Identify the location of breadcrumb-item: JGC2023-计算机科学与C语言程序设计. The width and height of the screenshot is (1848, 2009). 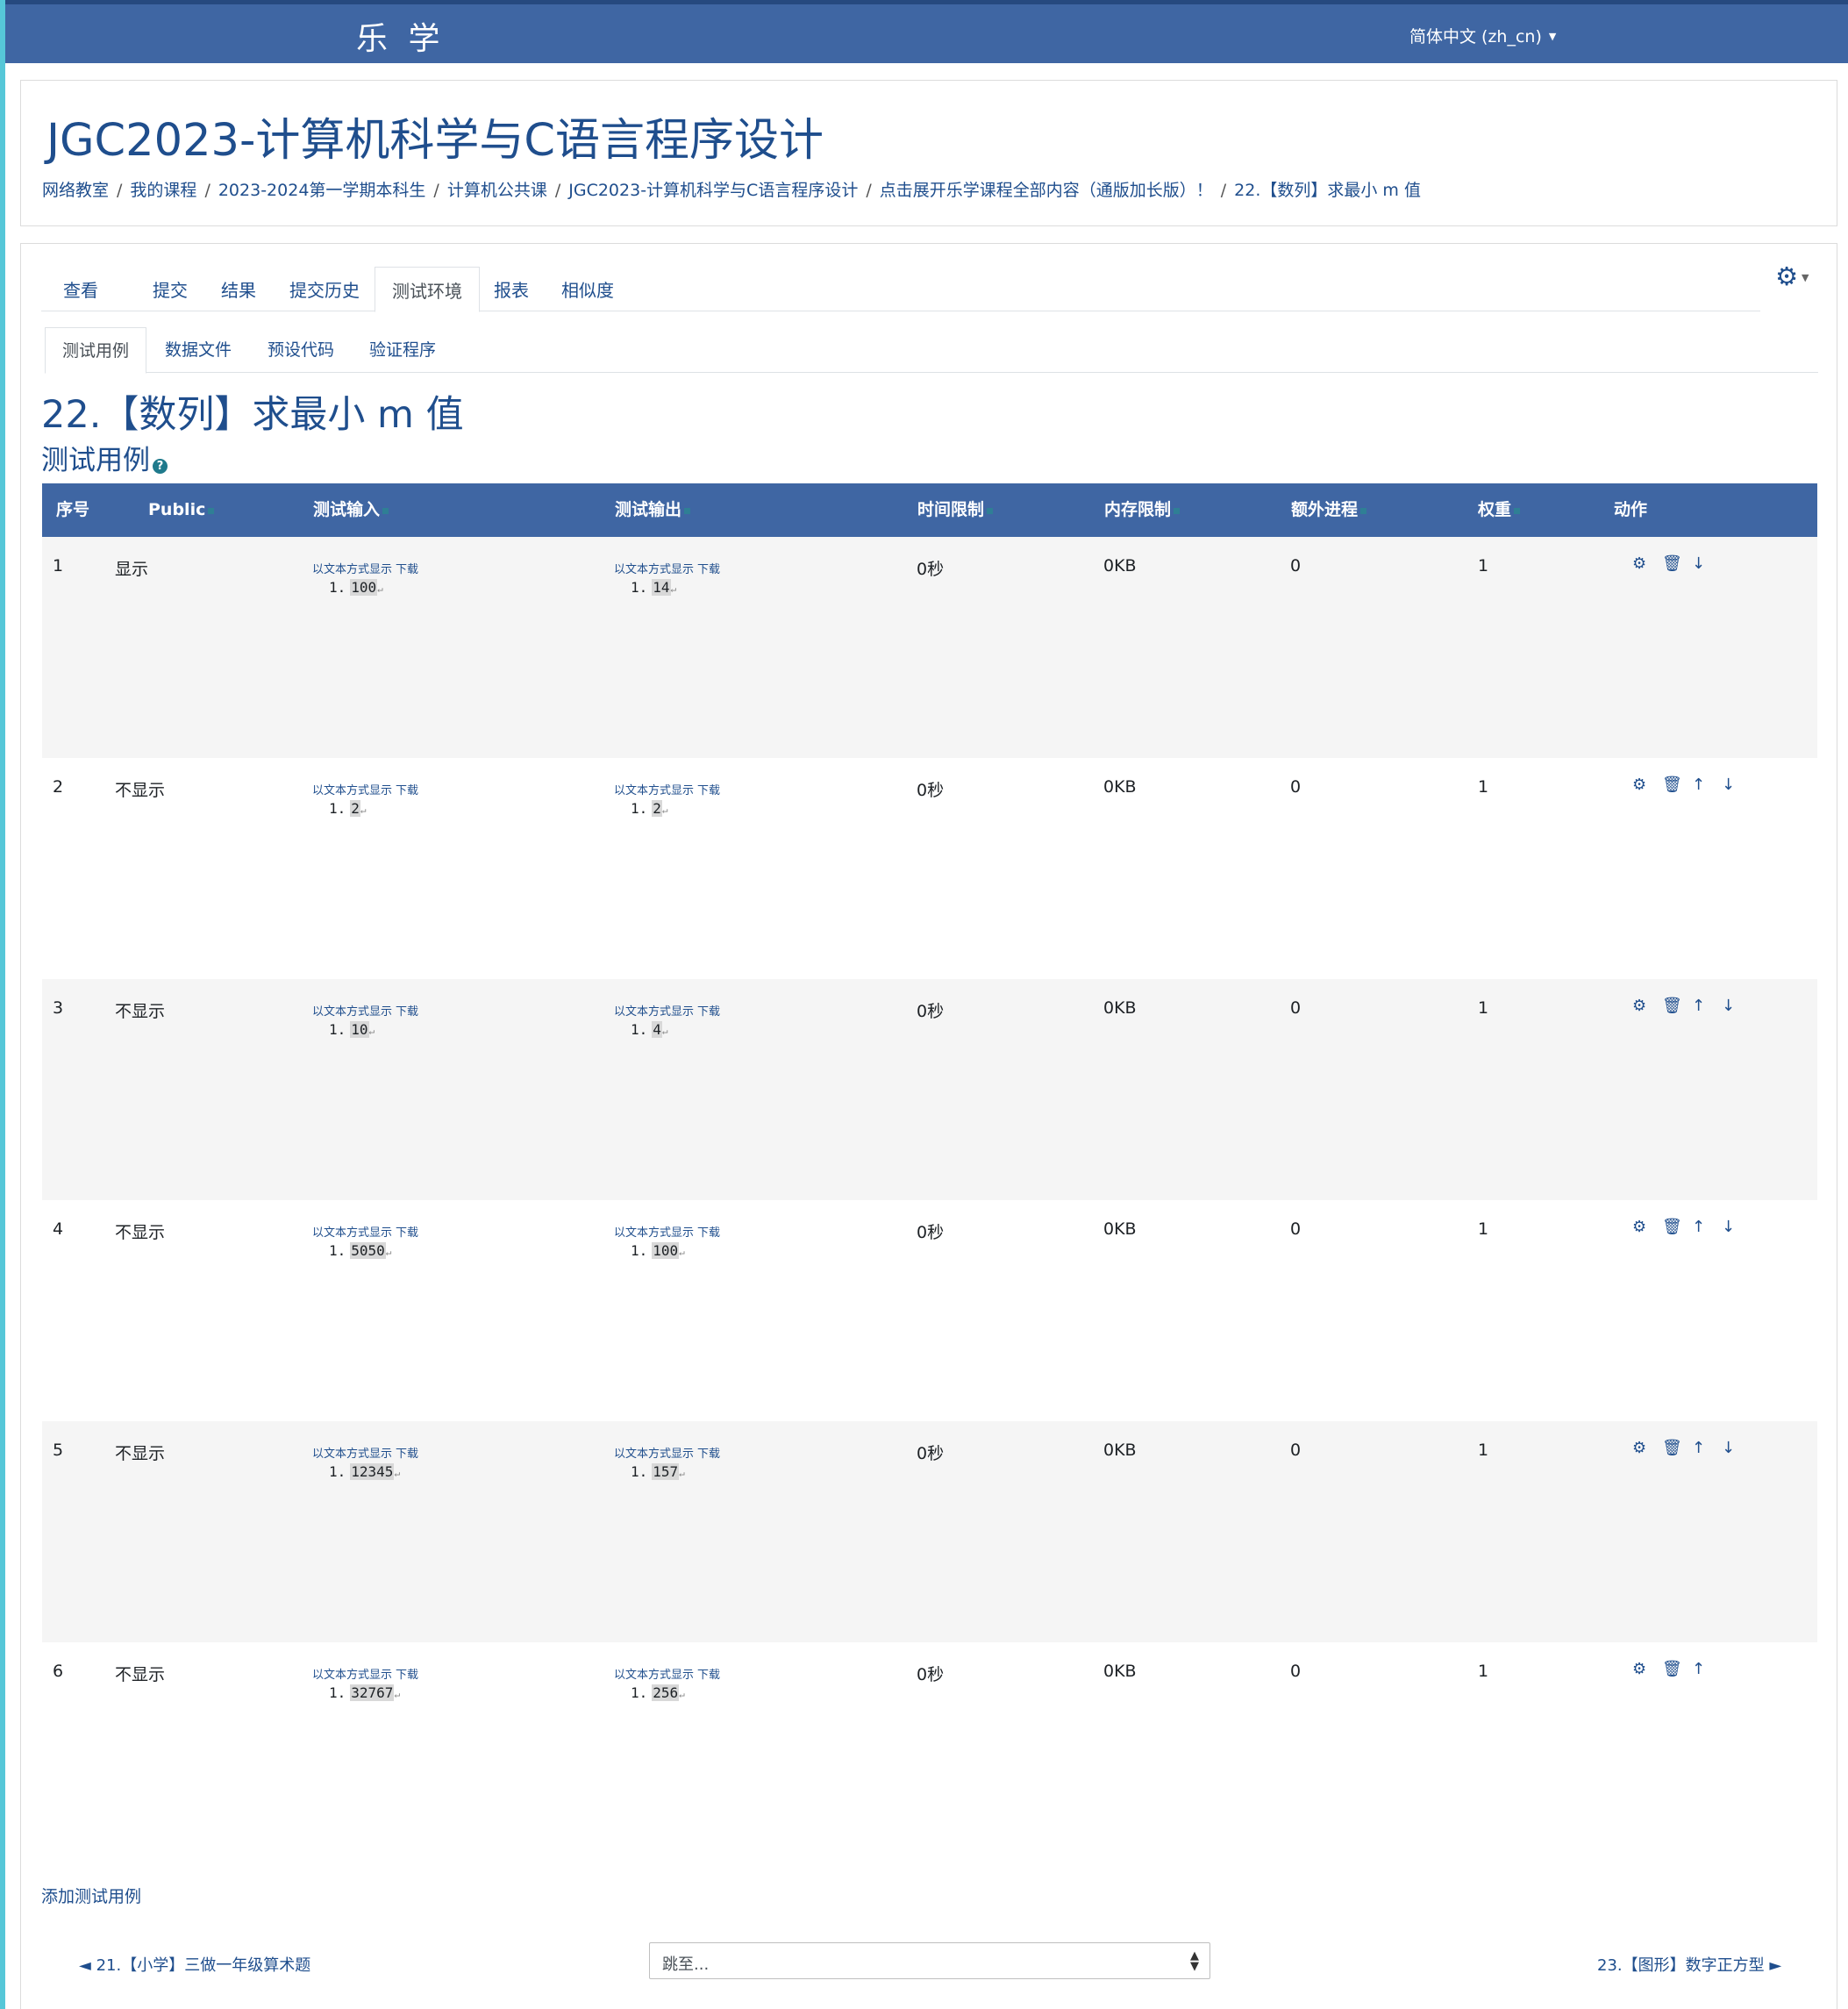
(713, 190).